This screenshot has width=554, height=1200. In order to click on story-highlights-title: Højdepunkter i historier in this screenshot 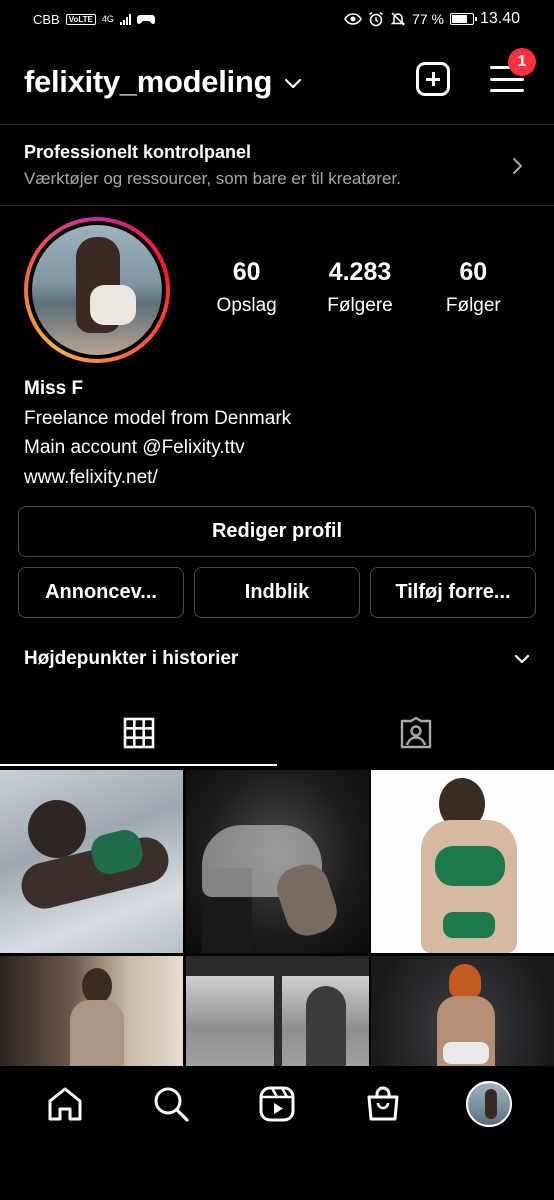, I will do `click(131, 658)`.